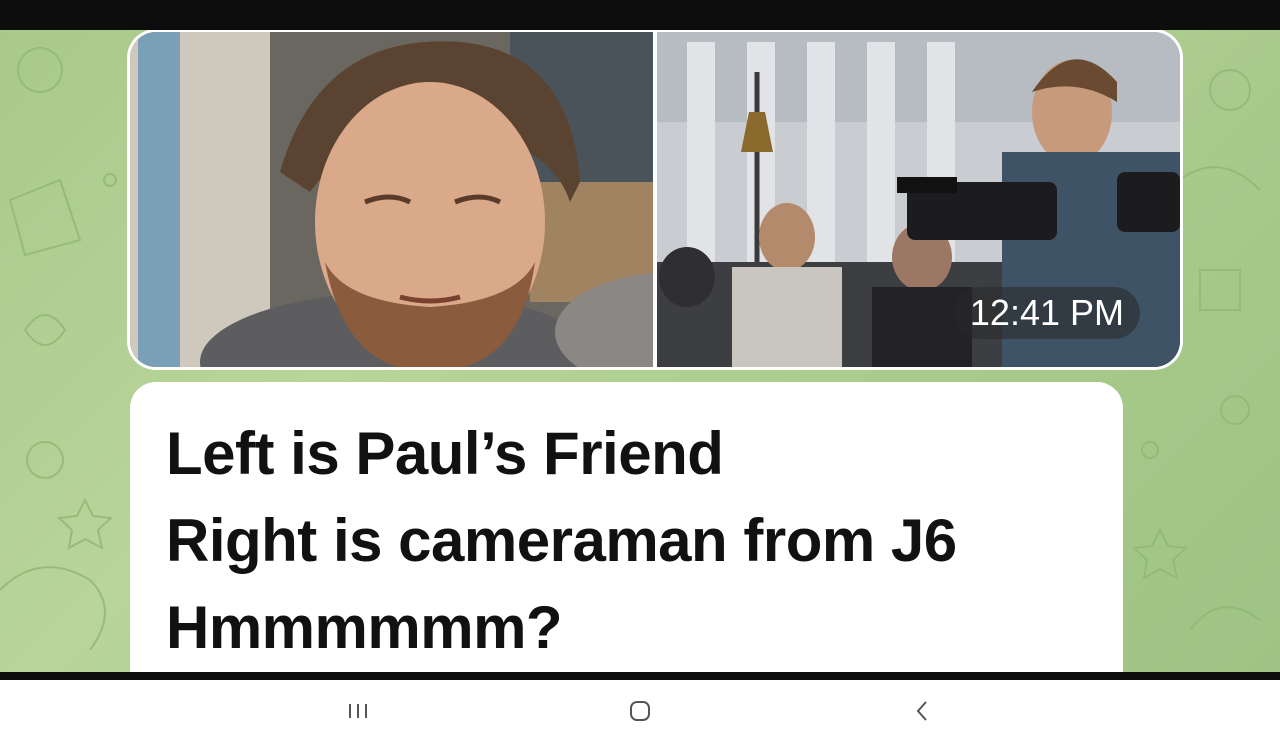 This screenshot has width=1280, height=742. I want to click on navigation-bar, so click(640, 711).